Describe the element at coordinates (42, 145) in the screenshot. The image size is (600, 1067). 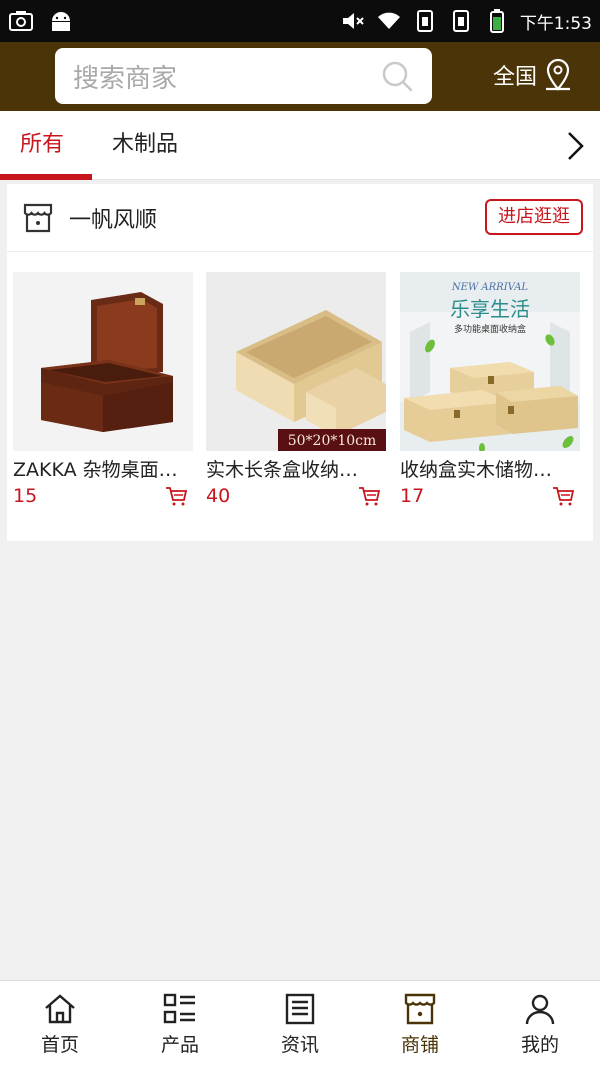
I see `tab-all: 所有` at that location.